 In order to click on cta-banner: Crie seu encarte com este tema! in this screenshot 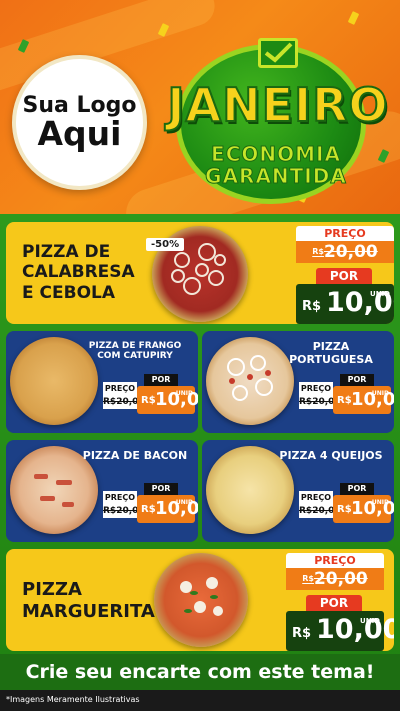, I will do `click(200, 672)`.